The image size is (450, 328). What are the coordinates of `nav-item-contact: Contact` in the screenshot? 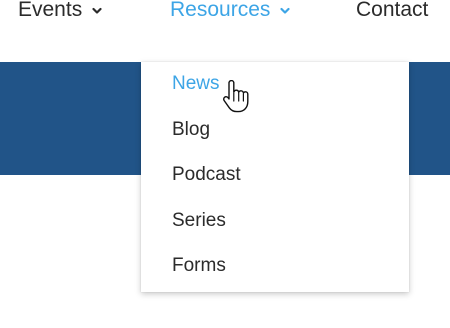 It's located at (392, 12).